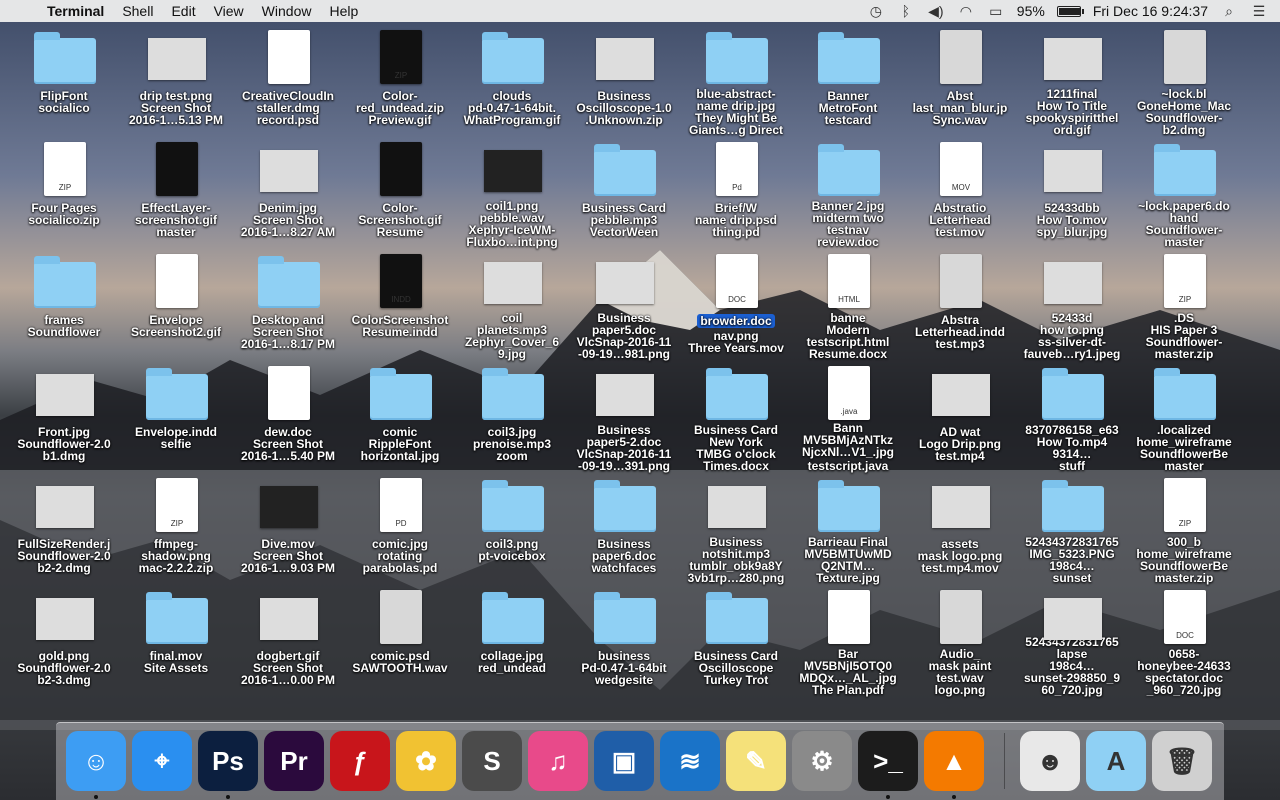 This screenshot has height=800, width=1280. I want to click on volume-icon: ◀), so click(936, 11).